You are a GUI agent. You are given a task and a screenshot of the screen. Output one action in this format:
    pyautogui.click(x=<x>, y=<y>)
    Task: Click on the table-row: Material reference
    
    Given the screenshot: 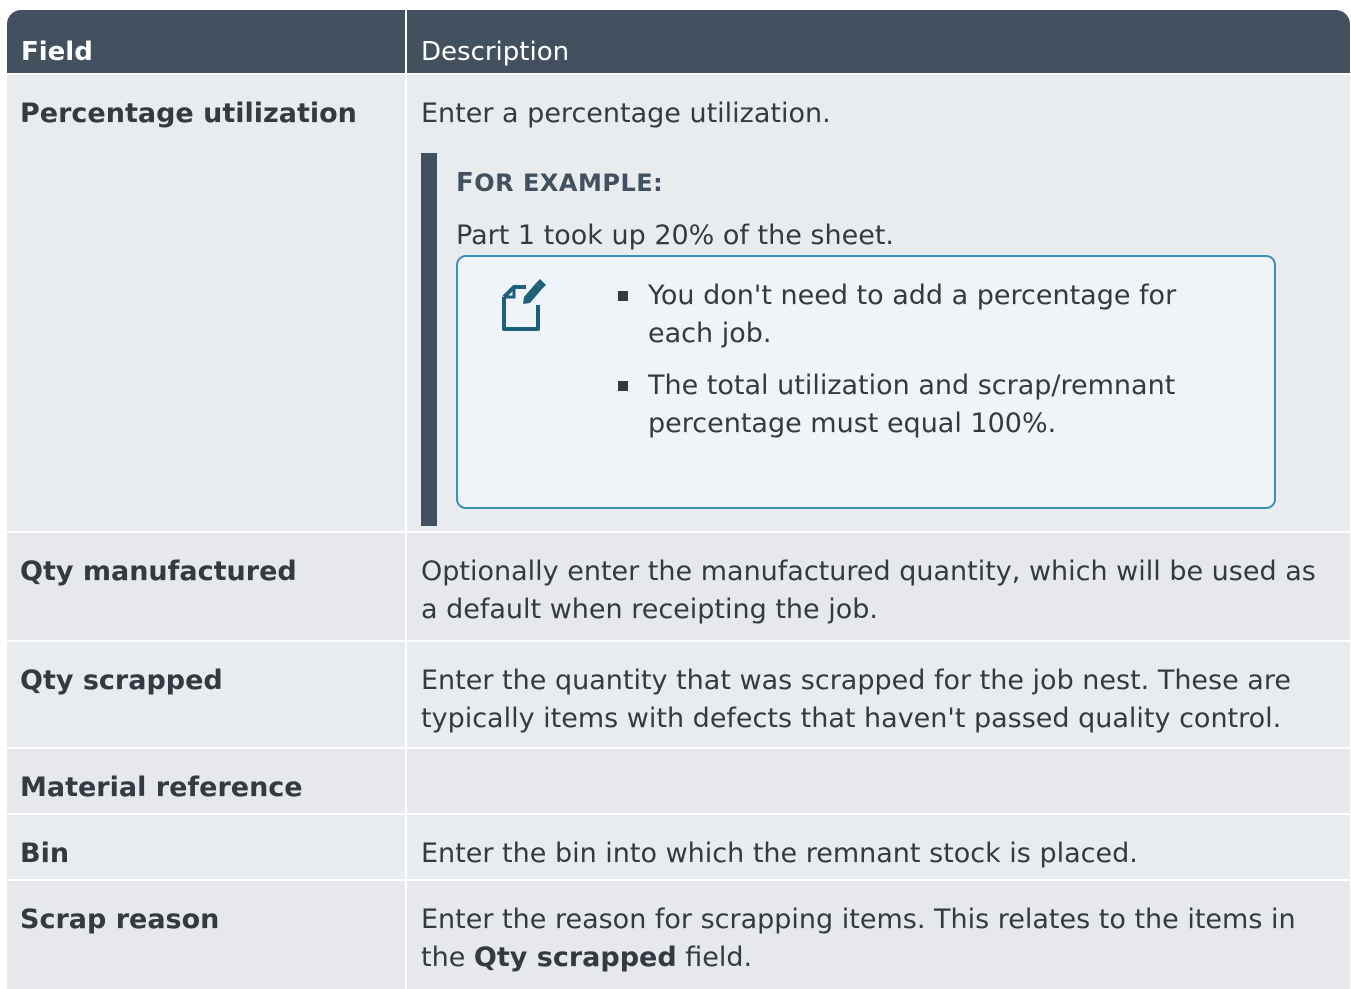 What is the action you would take?
    pyautogui.click(x=678, y=780)
    